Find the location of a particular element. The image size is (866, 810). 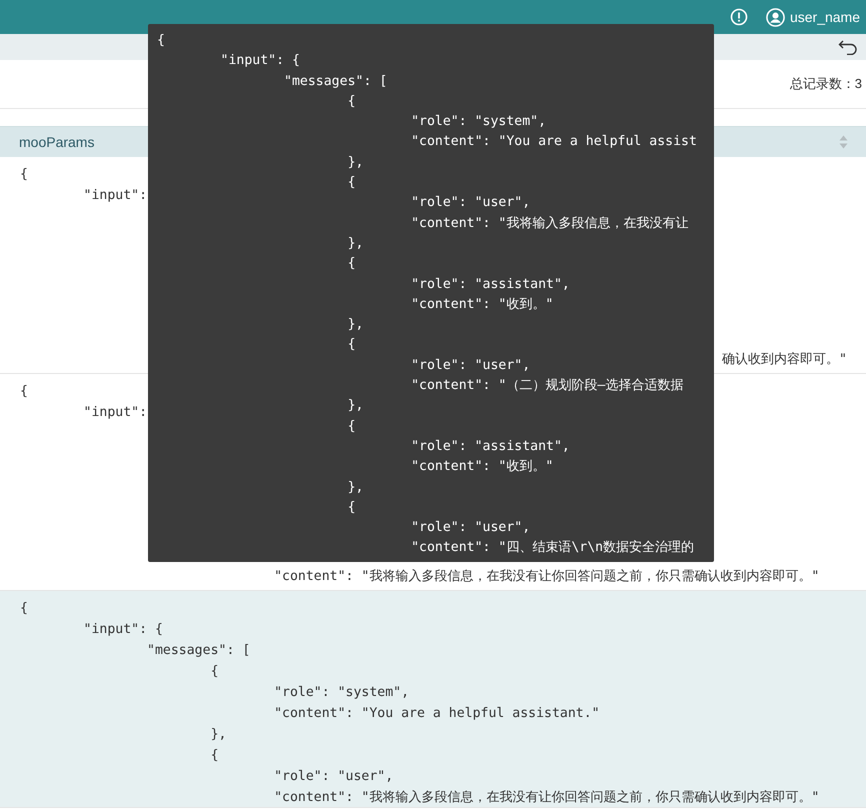

code-line: "content": "You are a helpful assistant." is located at coordinates (436, 714).